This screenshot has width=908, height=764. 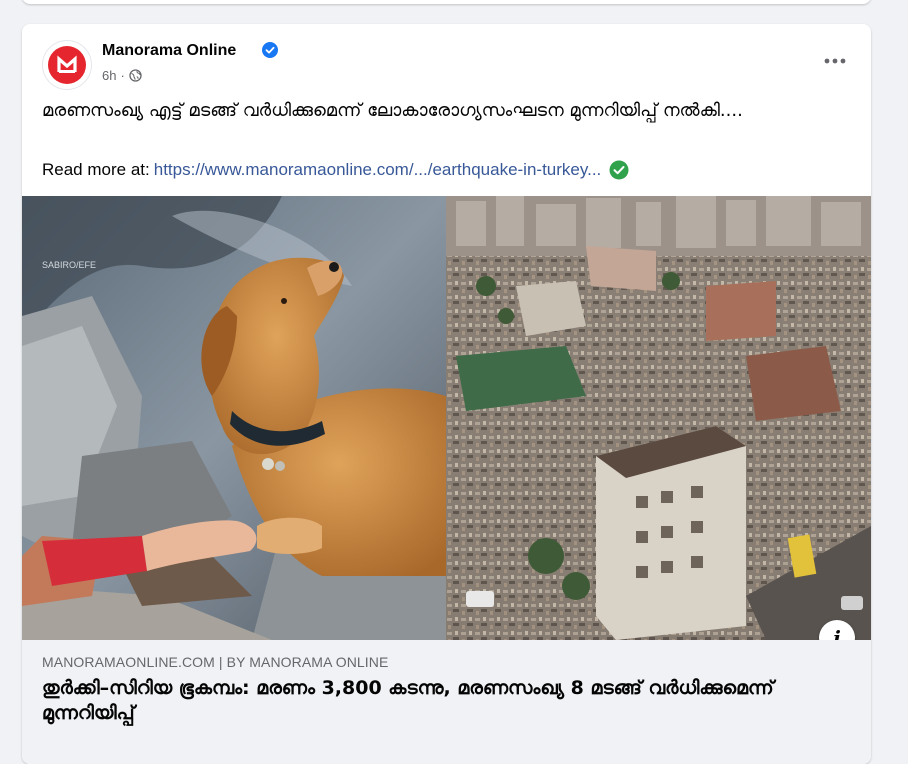 I want to click on green-check-icon, so click(x=619, y=170).